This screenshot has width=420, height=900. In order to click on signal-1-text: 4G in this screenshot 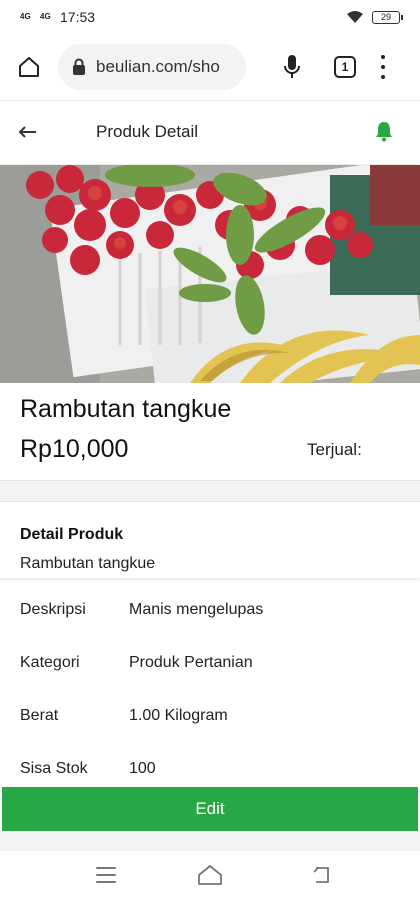, I will do `click(25, 16)`.